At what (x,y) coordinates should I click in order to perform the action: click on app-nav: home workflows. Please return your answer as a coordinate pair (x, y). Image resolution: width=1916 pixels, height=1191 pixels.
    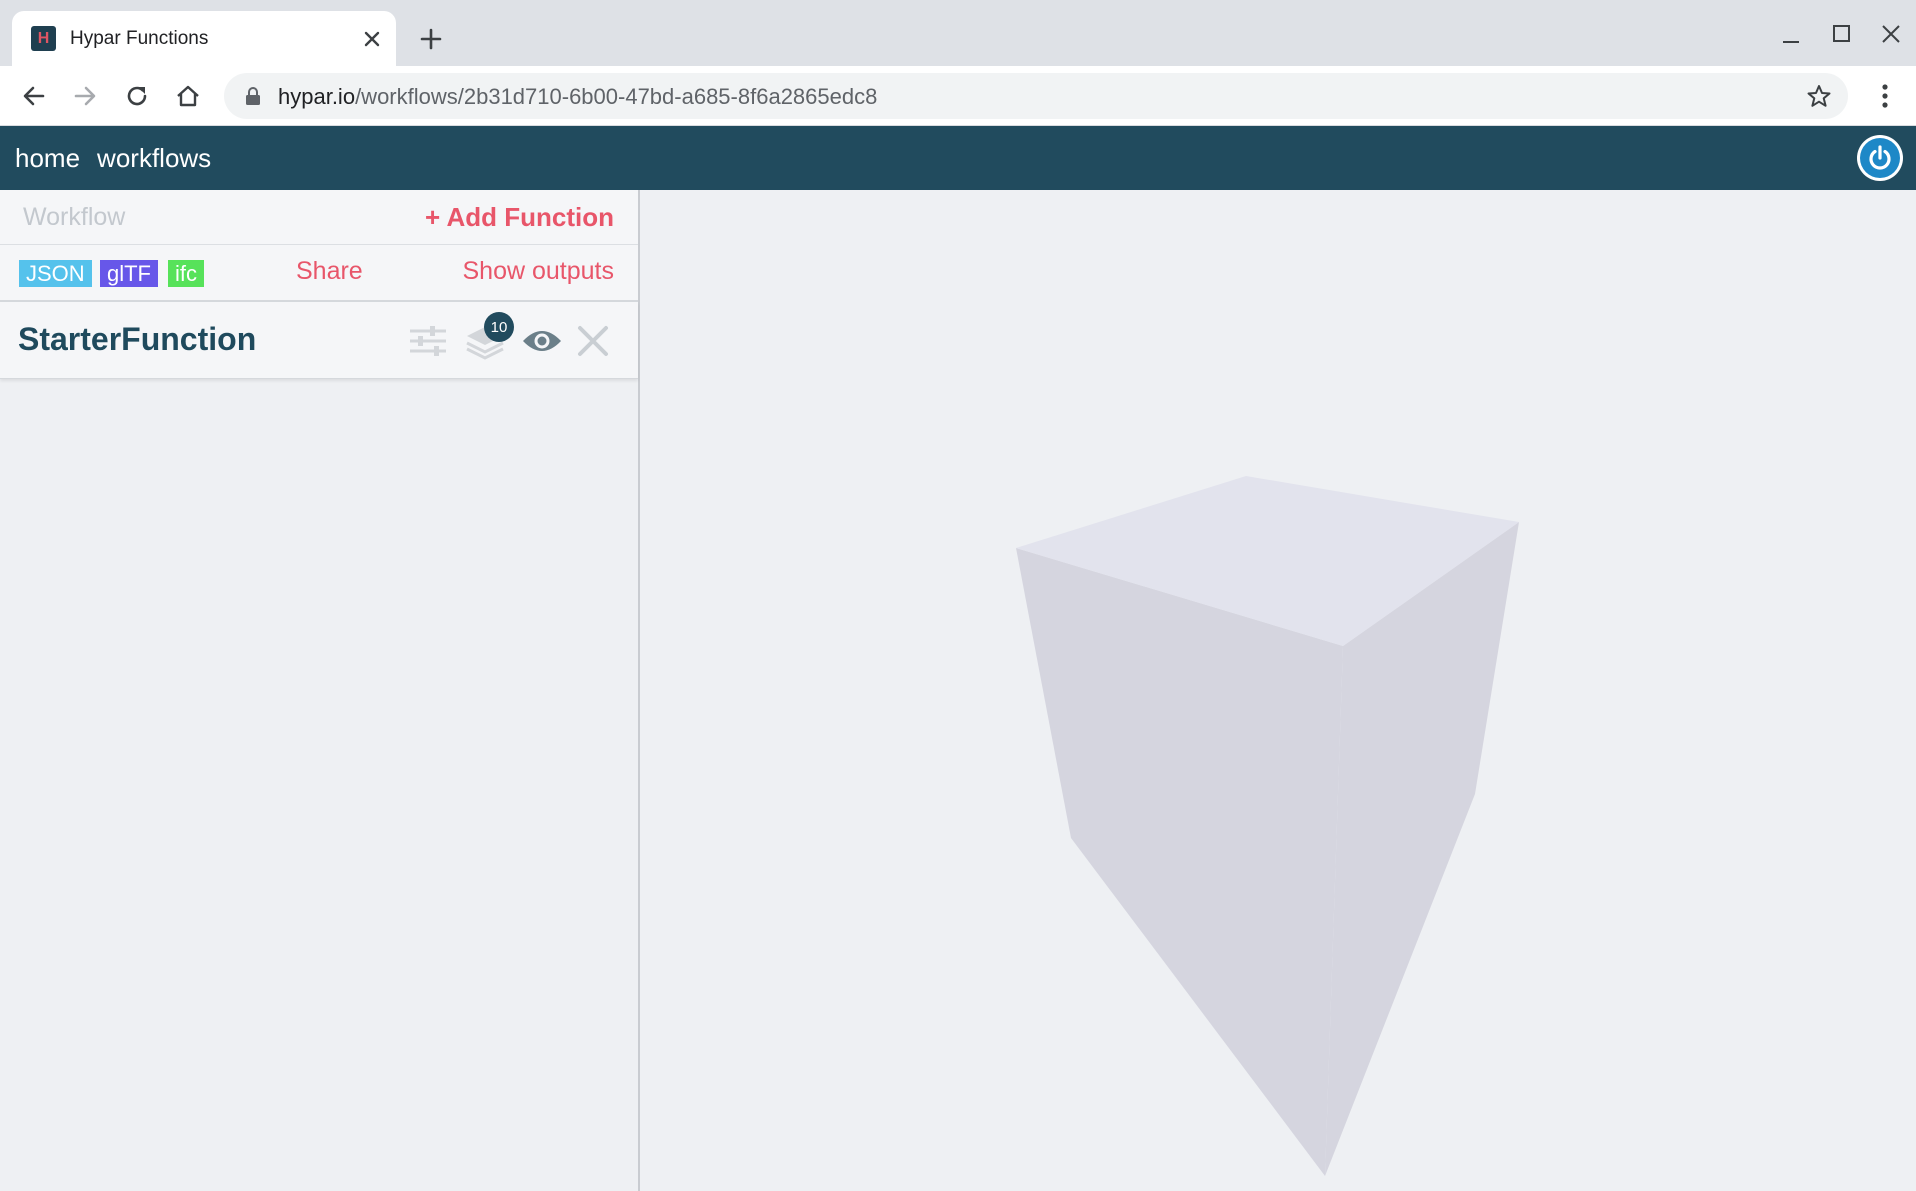
    Looking at the image, I should click on (113, 158).